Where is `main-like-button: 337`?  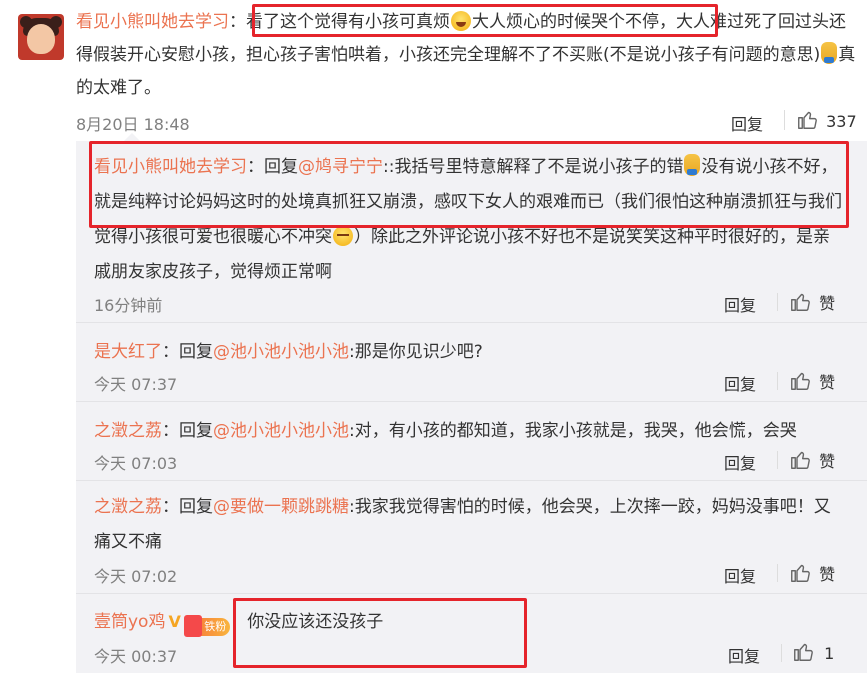
main-like-button: 337 is located at coordinates (827, 120).